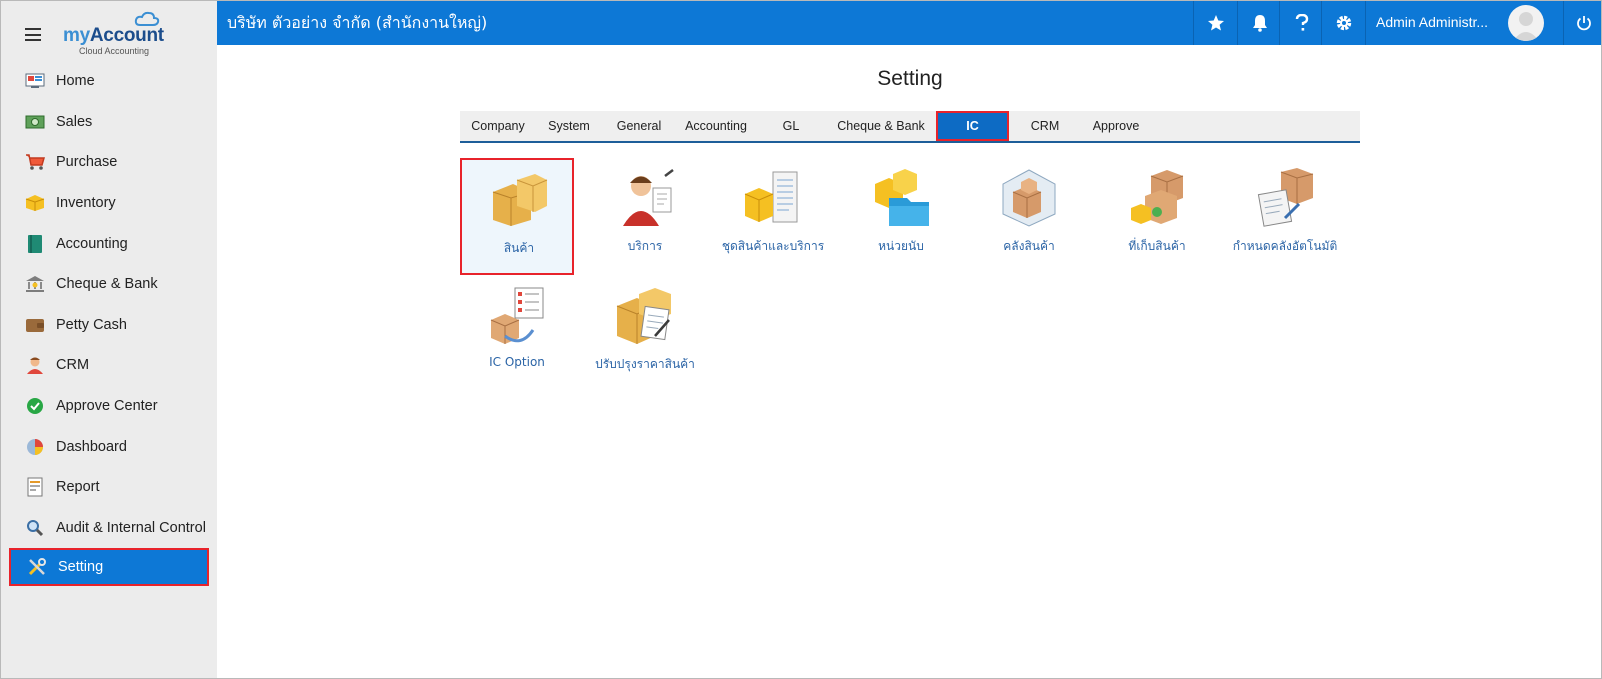  What do you see at coordinates (1045, 126) in the screenshot?
I see `tab-crm: CRM` at bounding box center [1045, 126].